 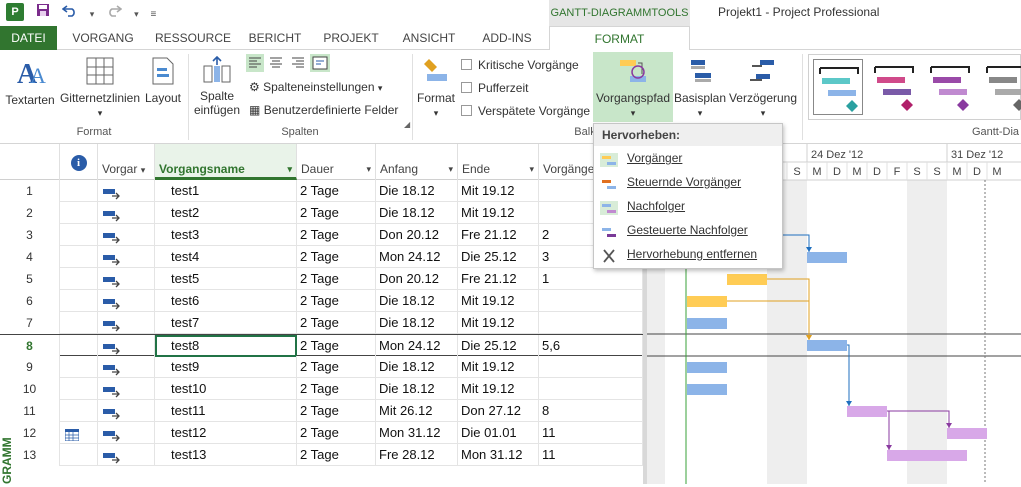 What do you see at coordinates (30, 279) in the screenshot?
I see `row-id: 5` at bounding box center [30, 279].